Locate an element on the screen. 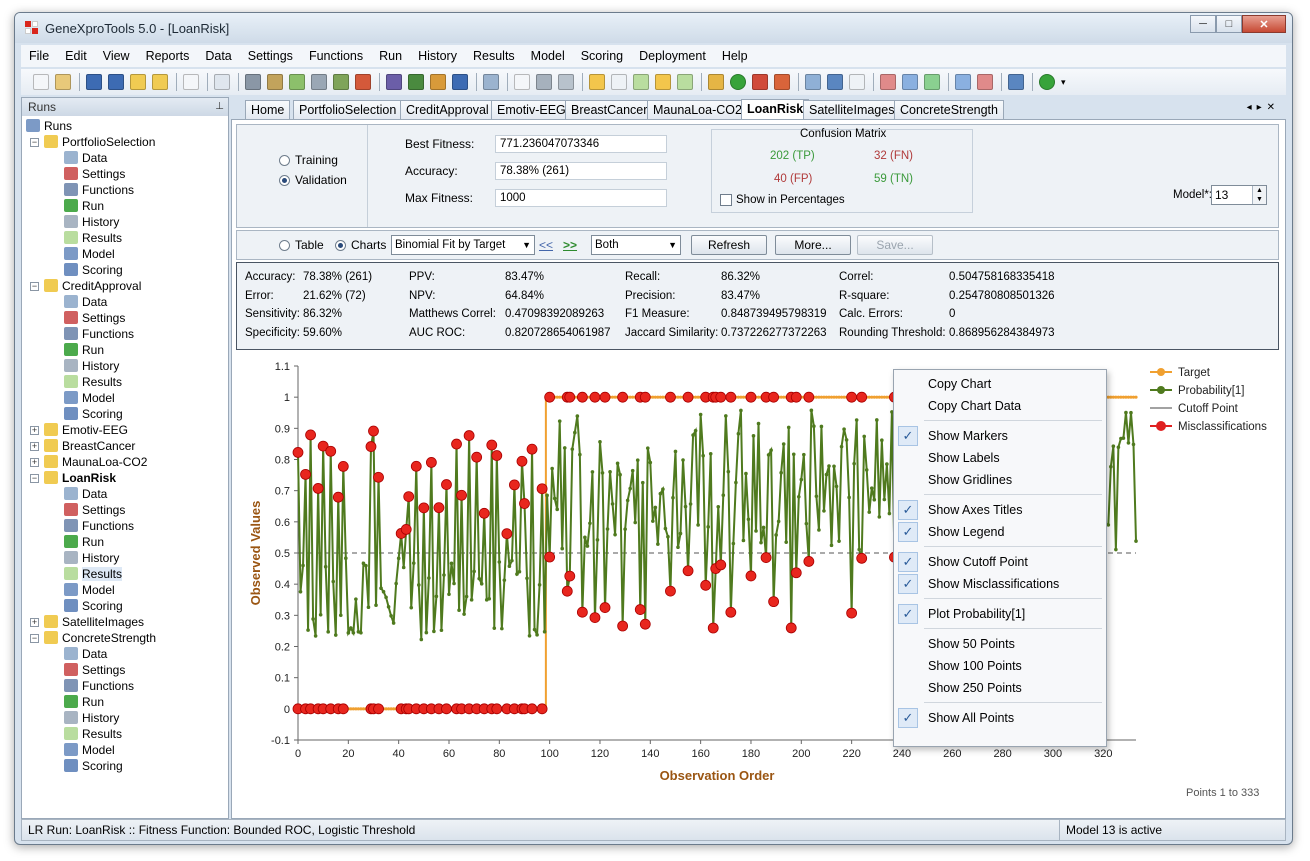 This screenshot has width=1310, height=861. preview-icon is located at coordinates (222, 82).